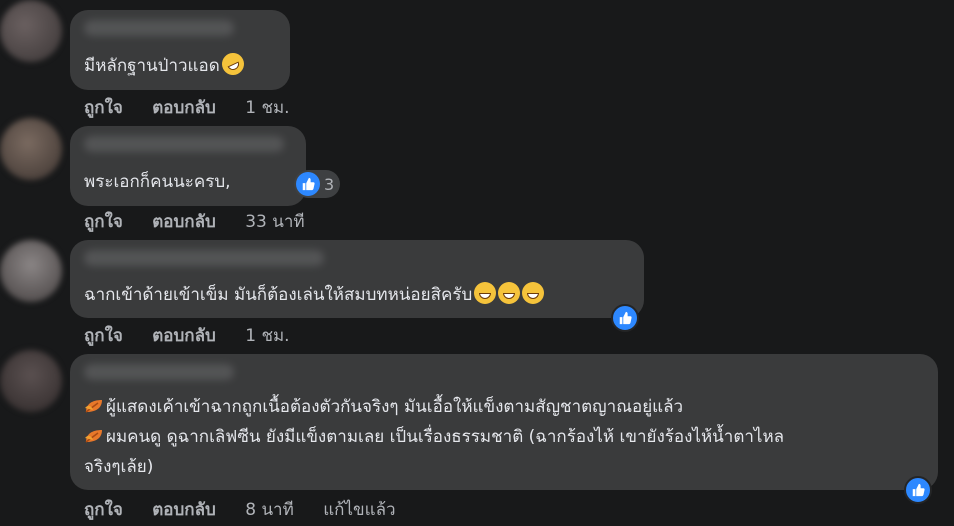  Describe the element at coordinates (119, 467) in the screenshot. I see `comment-text-line: จริงๆเล้ย)` at that location.